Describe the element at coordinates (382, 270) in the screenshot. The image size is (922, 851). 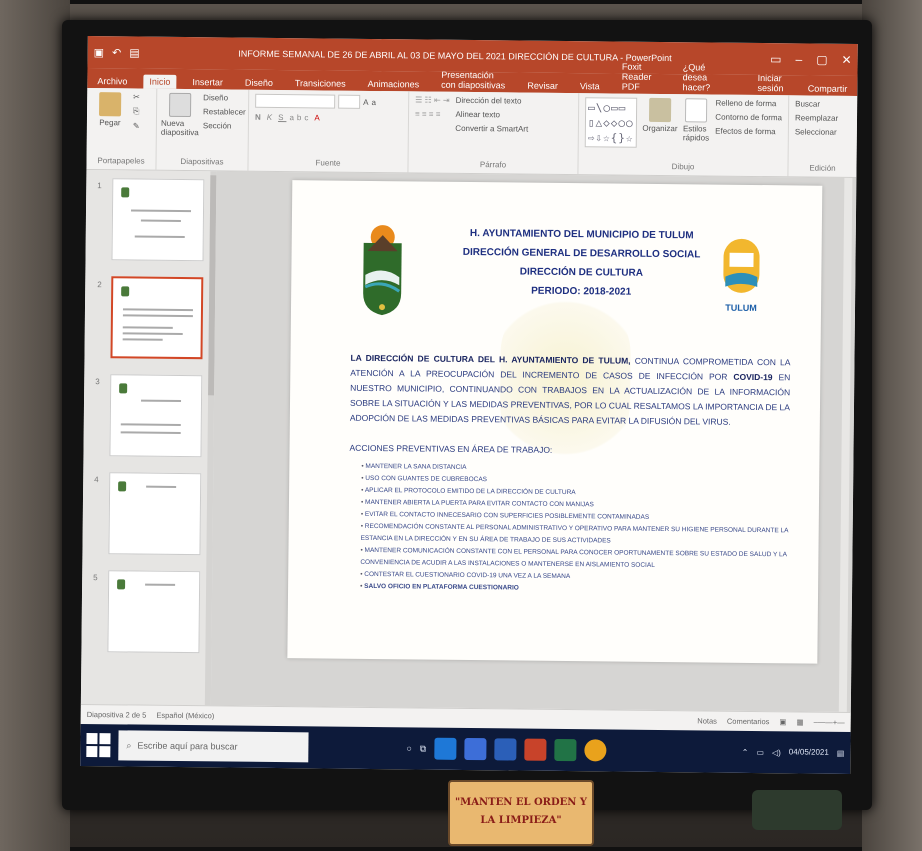
I see `municipal-crest-logo` at that location.